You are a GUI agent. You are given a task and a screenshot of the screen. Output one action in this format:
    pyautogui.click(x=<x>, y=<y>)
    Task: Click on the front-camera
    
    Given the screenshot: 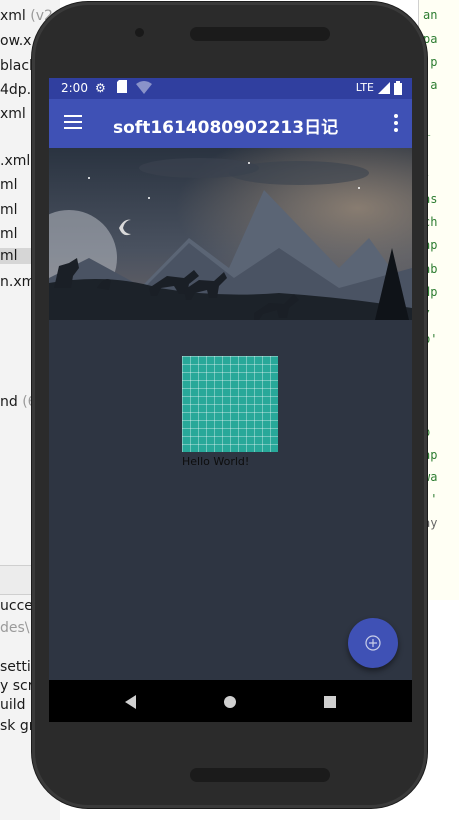 What is the action you would take?
    pyautogui.click(x=139, y=32)
    